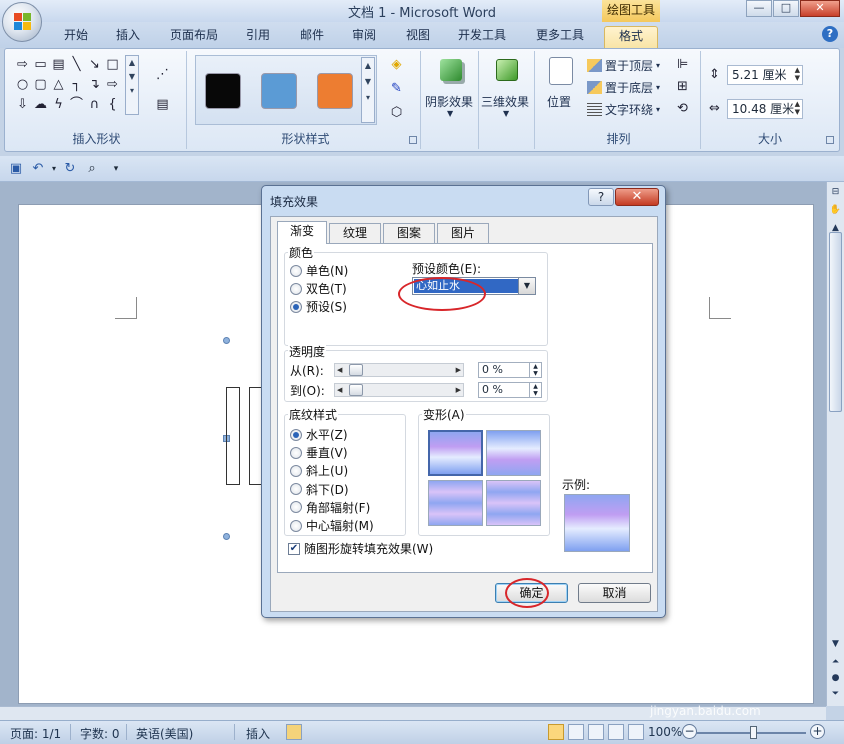  What do you see at coordinates (100, 733) in the screenshot?
I see `status-word-count: 字数: 0` at bounding box center [100, 733].